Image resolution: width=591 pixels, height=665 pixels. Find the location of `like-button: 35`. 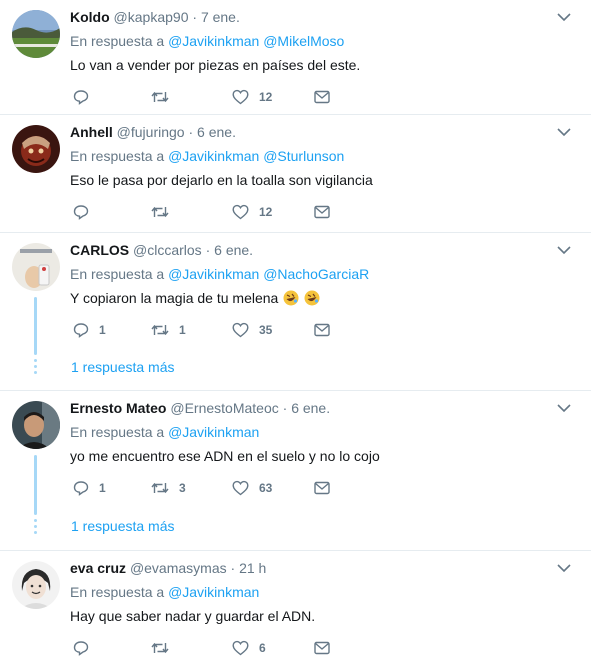

like-button: 35 is located at coordinates (252, 330).